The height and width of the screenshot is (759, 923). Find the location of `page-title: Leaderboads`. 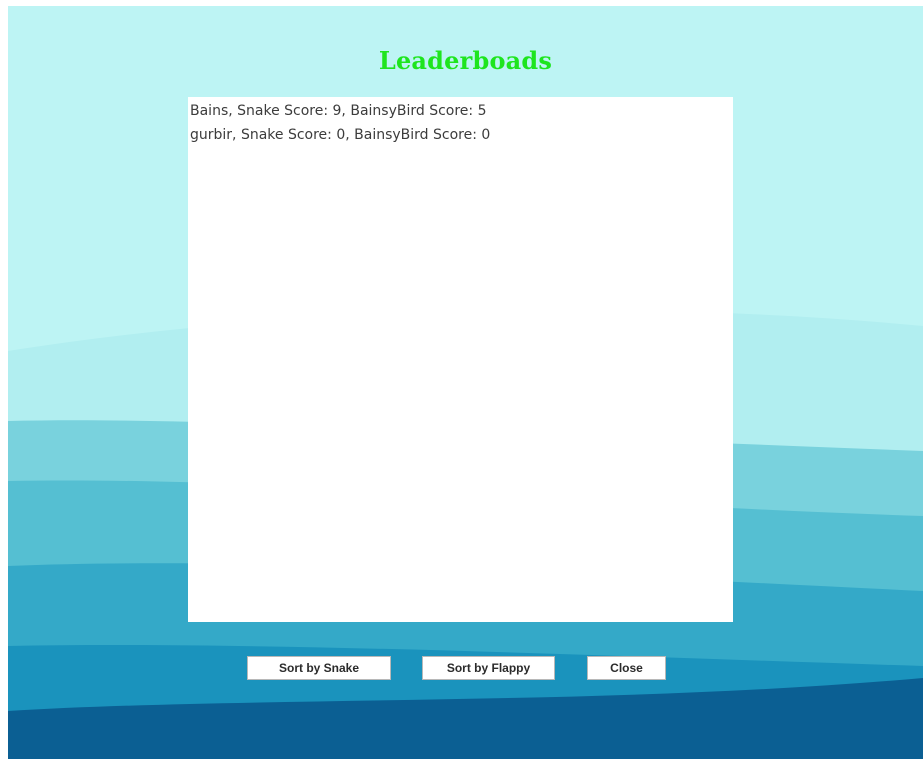

page-title: Leaderboads is located at coordinates (465, 60).